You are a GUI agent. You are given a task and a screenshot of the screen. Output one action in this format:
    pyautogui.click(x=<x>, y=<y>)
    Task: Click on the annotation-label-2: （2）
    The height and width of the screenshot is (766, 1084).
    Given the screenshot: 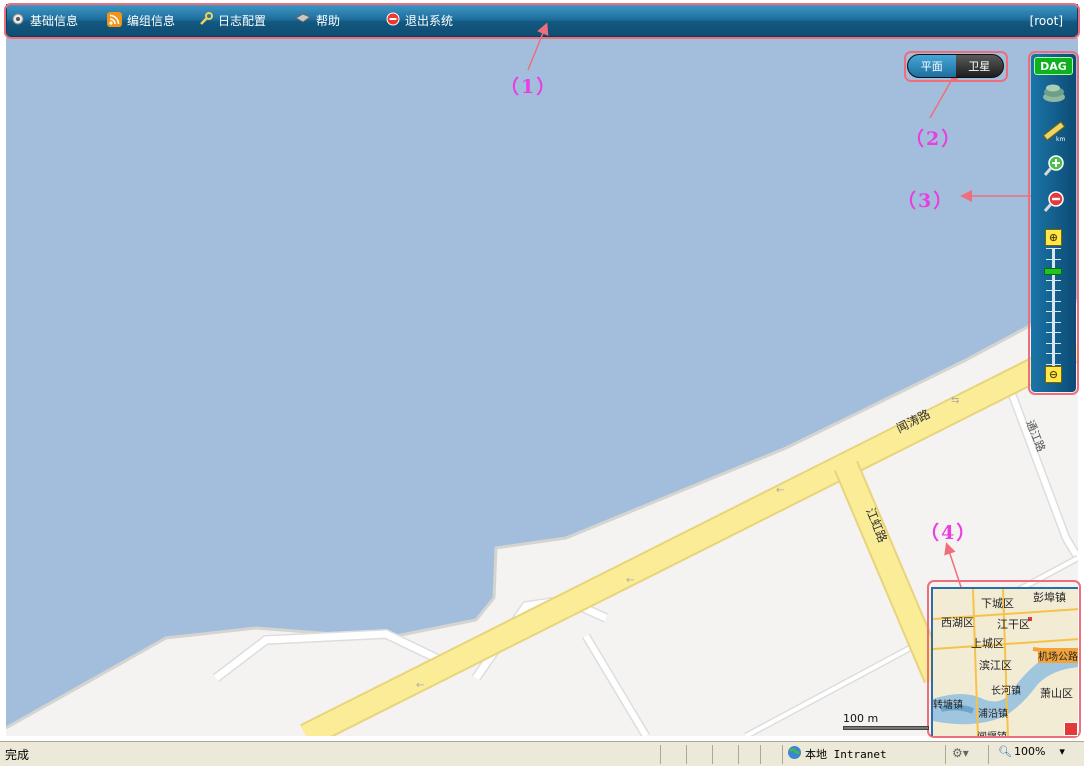 What is the action you would take?
    pyautogui.click(x=934, y=139)
    